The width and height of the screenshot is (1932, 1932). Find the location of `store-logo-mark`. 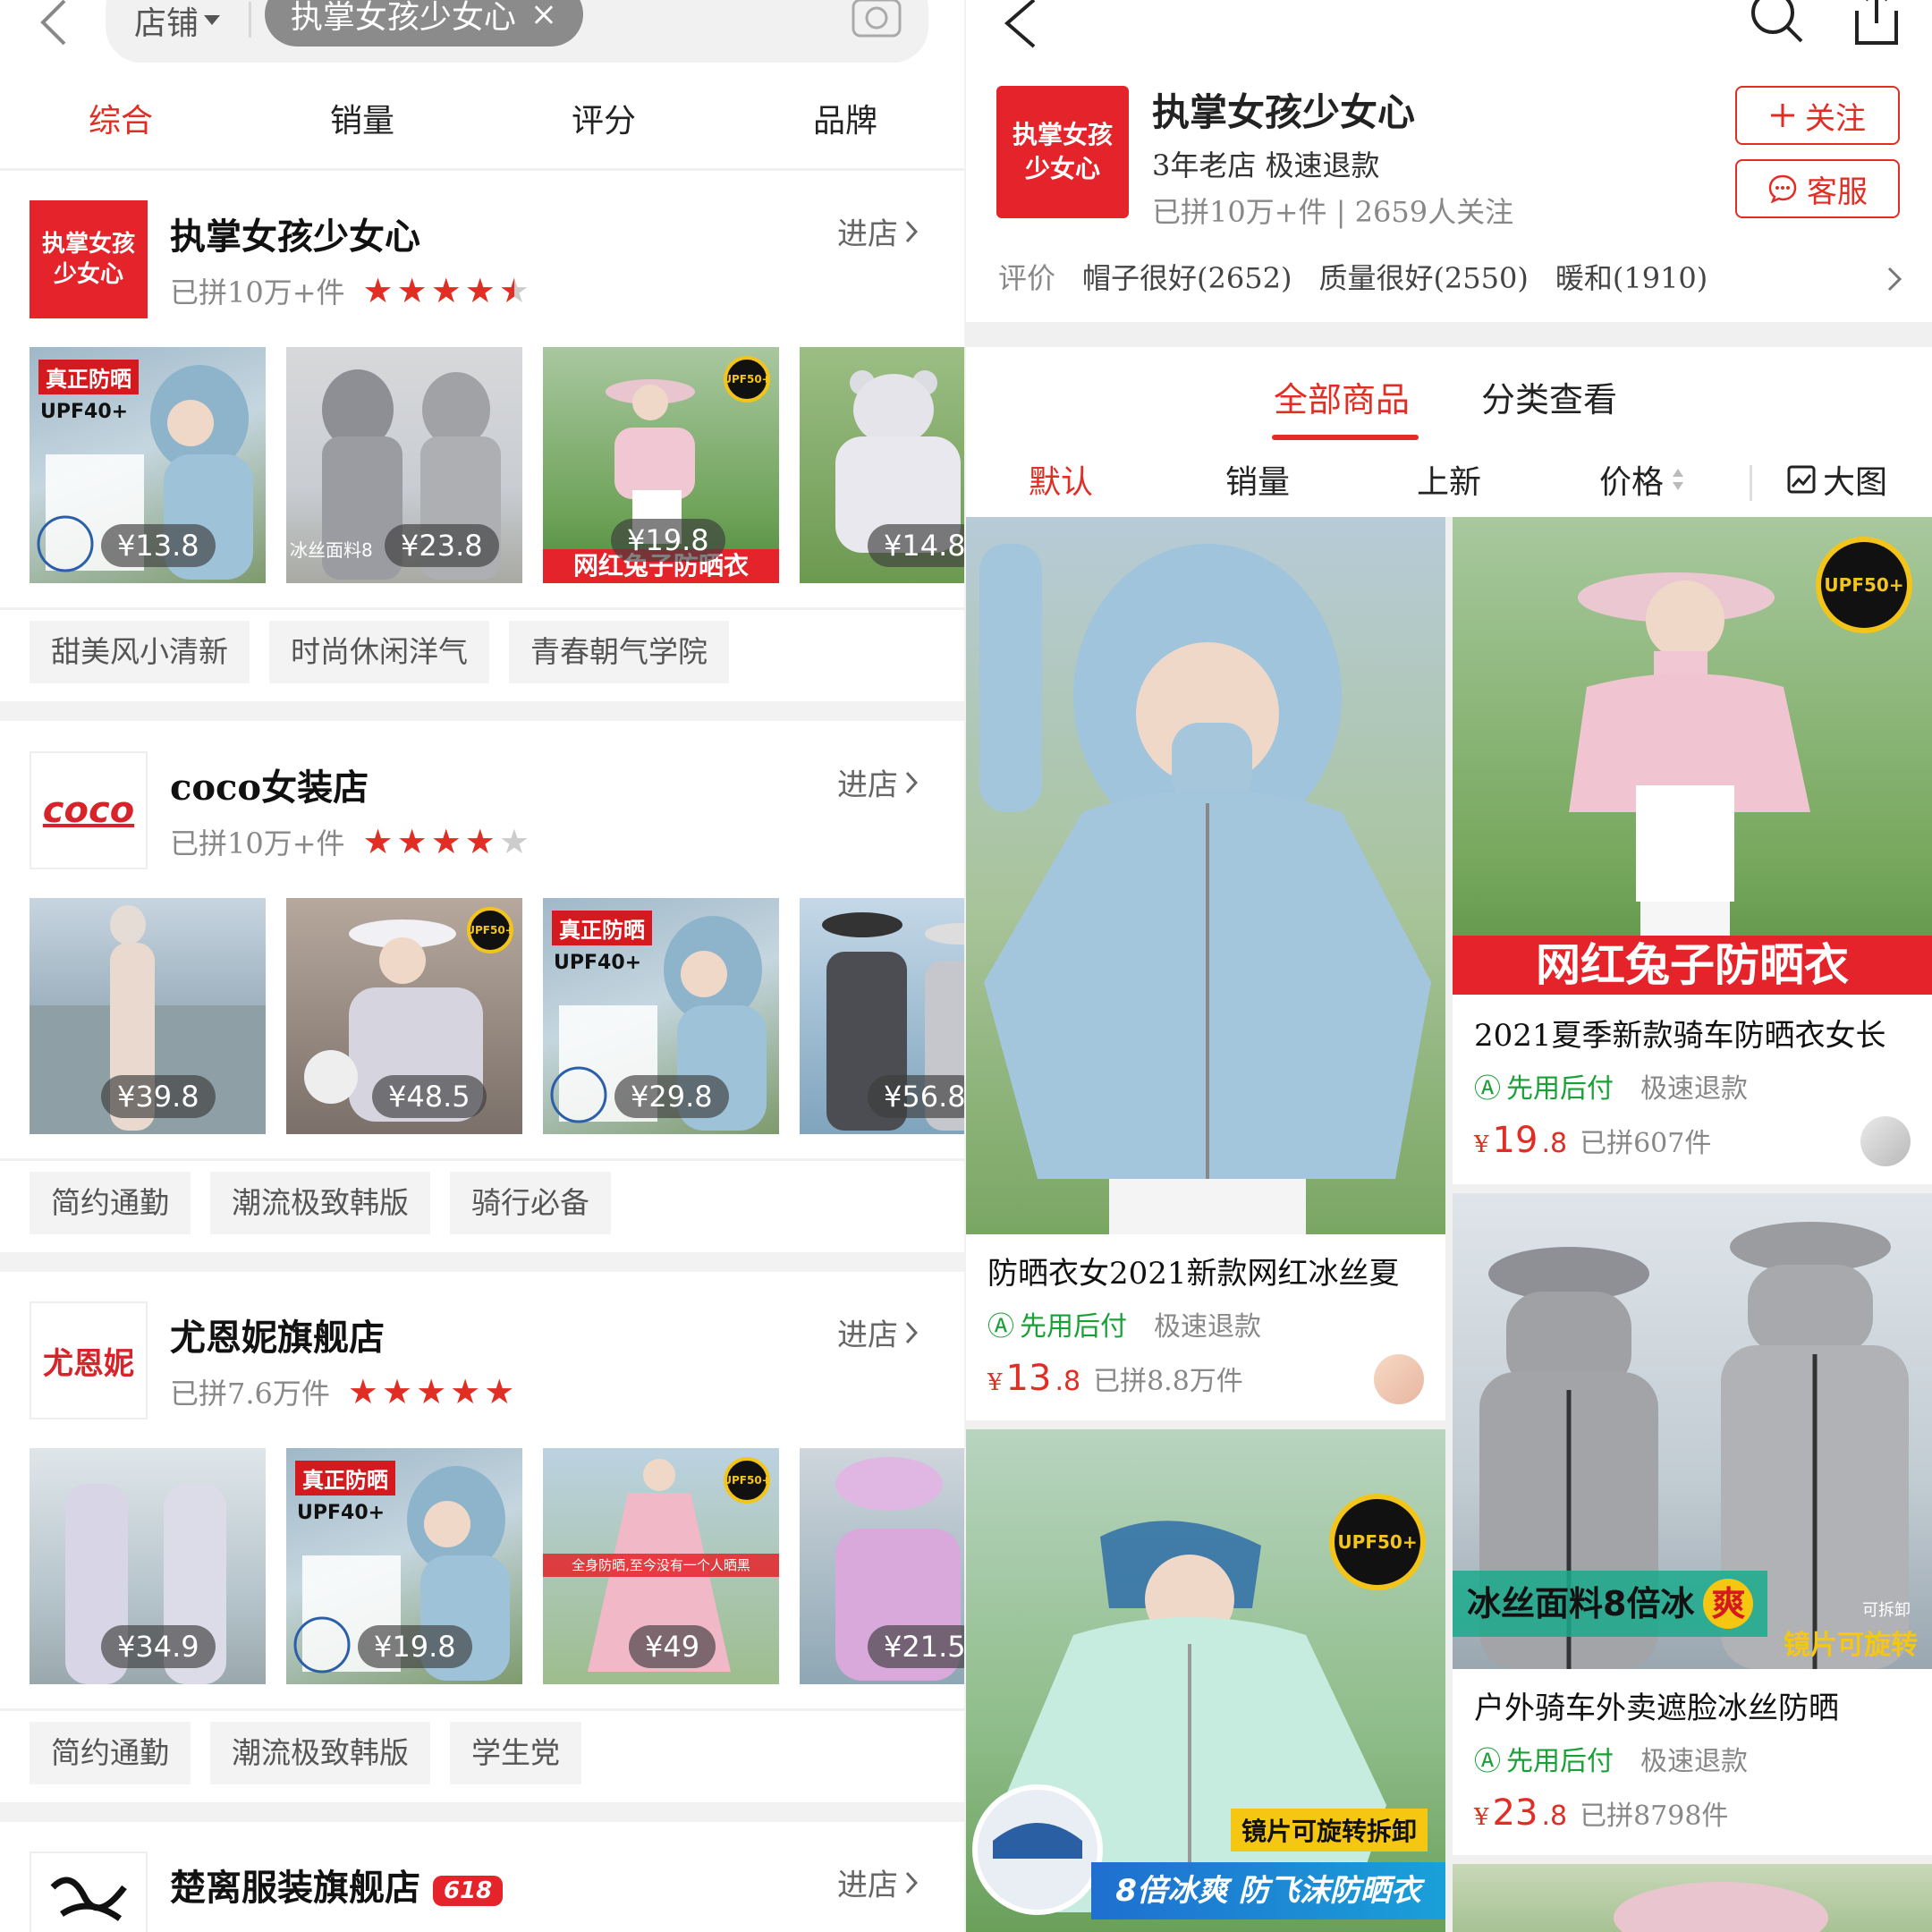

store-logo-mark is located at coordinates (88, 1899).